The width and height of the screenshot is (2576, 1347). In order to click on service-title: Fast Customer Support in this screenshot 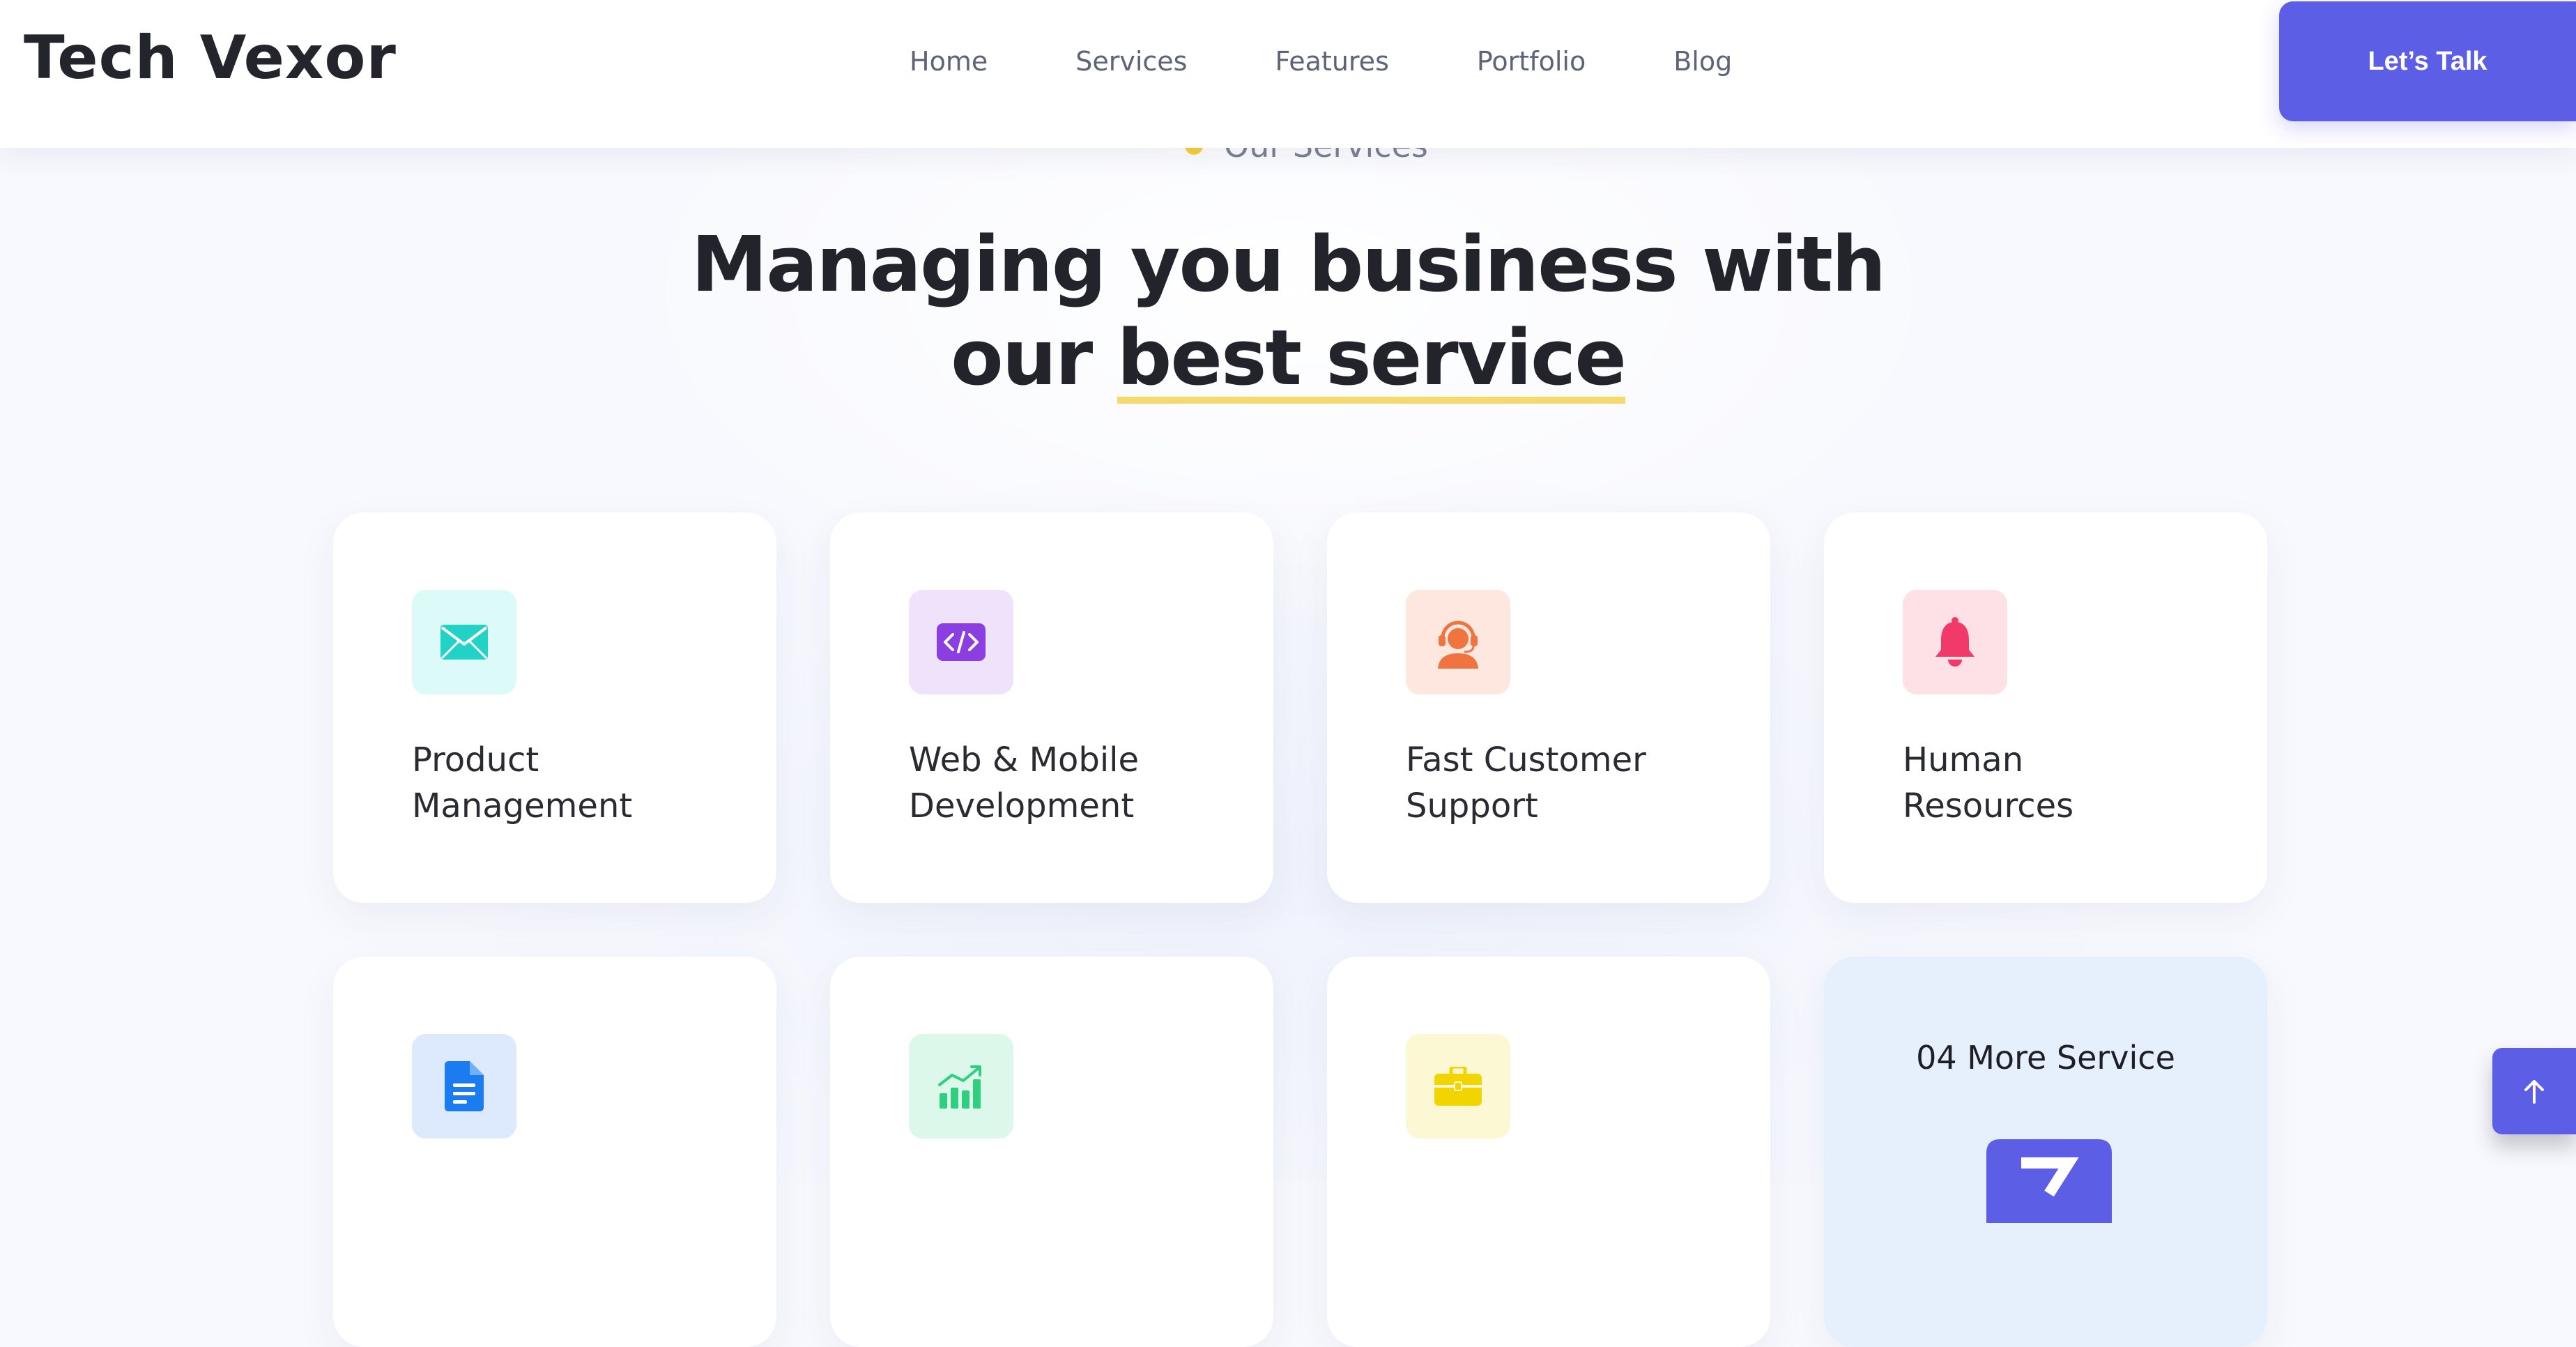, I will do `click(1526, 782)`.